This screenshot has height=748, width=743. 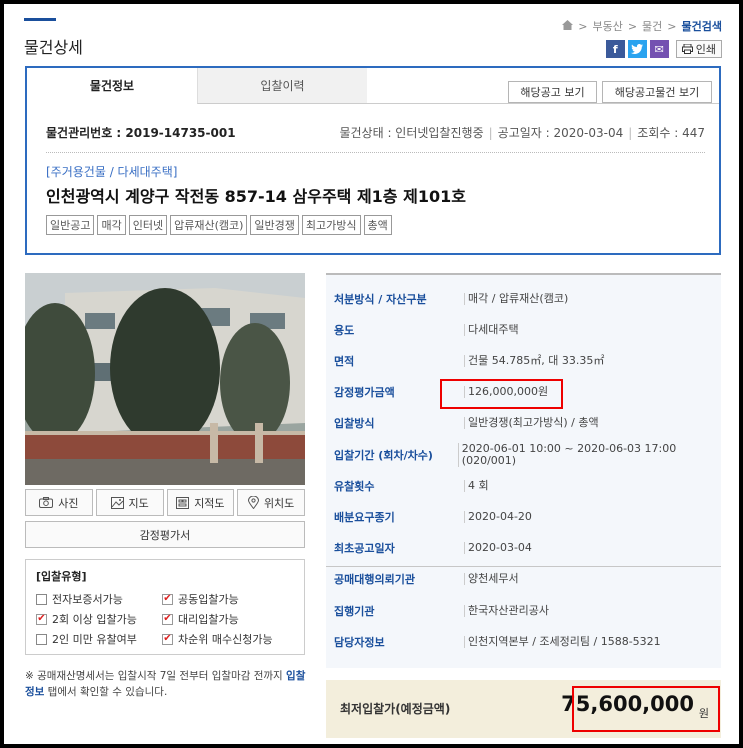 What do you see at coordinates (112, 86) in the screenshot?
I see `tab-item-info: 물건정보` at bounding box center [112, 86].